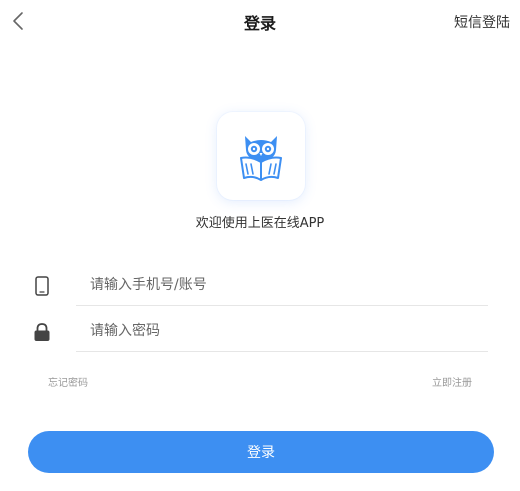 This screenshot has width=520, height=491. I want to click on owl-book-logo, so click(261, 158).